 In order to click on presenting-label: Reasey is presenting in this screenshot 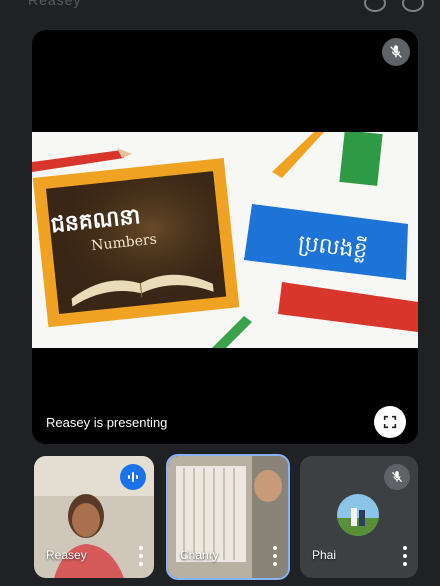, I will do `click(107, 422)`.